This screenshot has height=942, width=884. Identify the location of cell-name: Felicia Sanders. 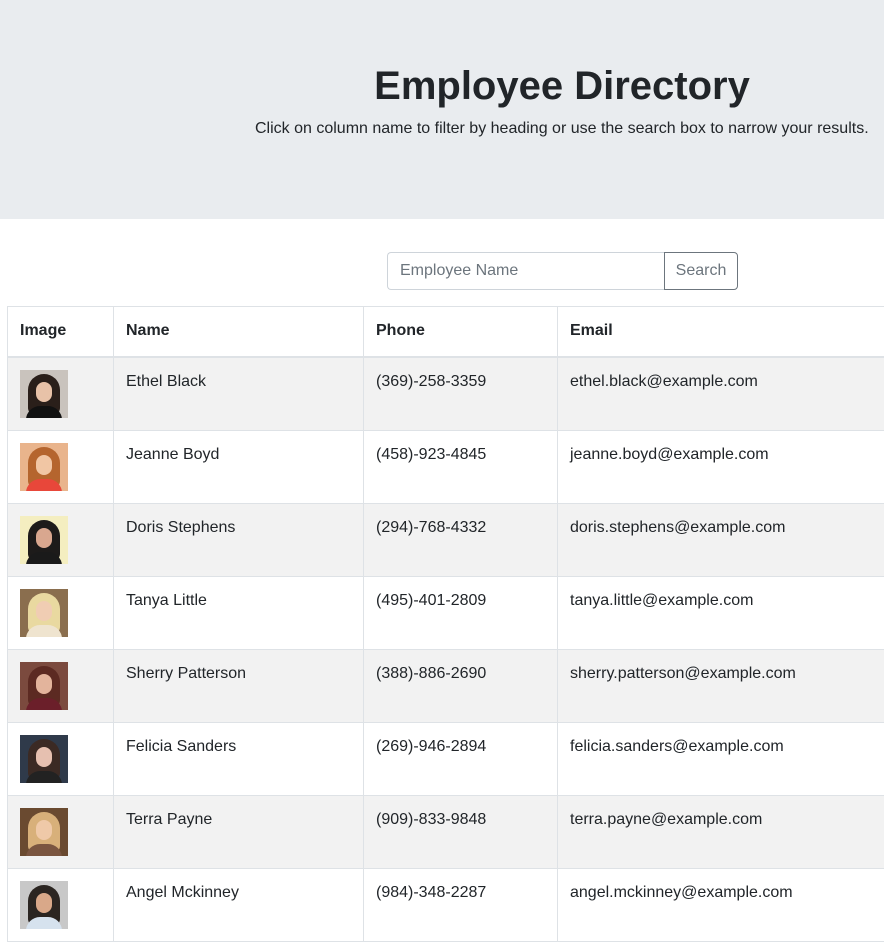
(239, 759).